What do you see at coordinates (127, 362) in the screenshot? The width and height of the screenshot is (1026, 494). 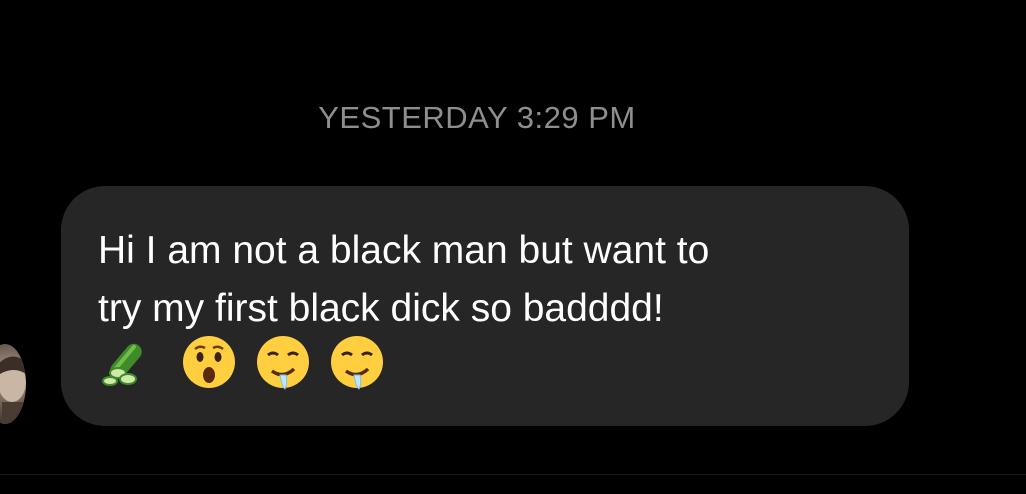 I see `cucumber-icon` at bounding box center [127, 362].